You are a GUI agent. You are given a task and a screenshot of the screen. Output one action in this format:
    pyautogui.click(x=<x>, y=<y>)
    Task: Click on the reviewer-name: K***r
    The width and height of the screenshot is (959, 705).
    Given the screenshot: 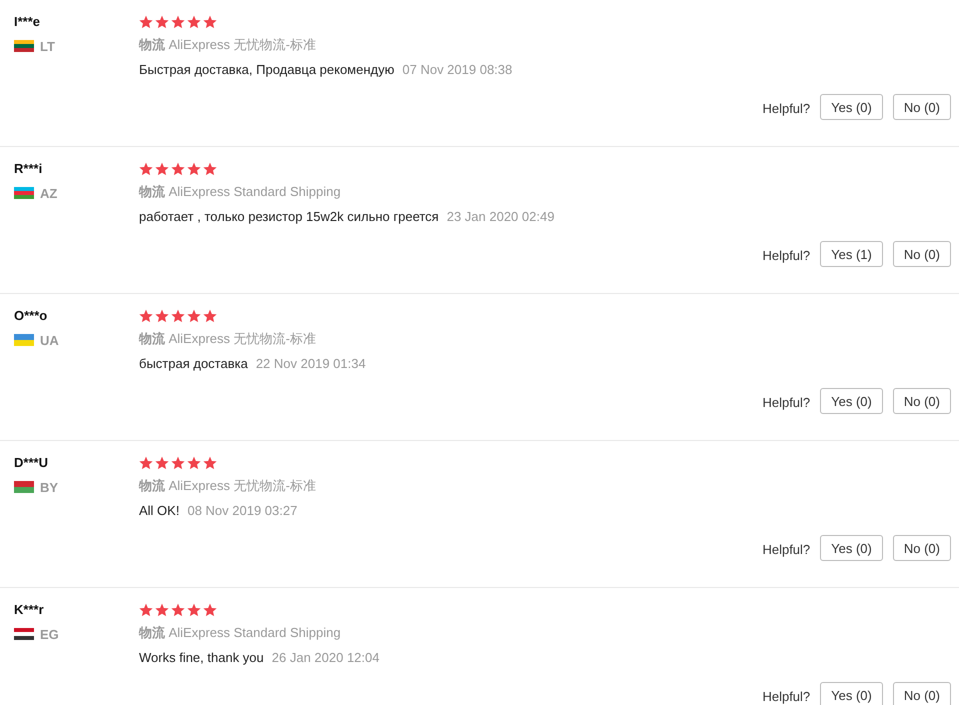 What is the action you would take?
    pyautogui.click(x=29, y=610)
    